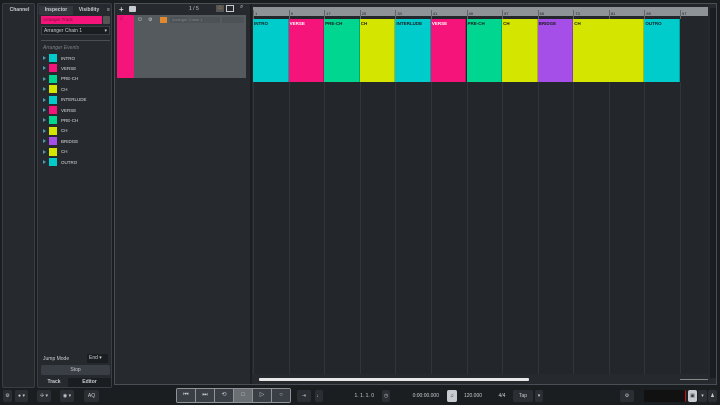  What do you see at coordinates (163, 20) in the screenshot?
I see `activate-chain-button` at bounding box center [163, 20].